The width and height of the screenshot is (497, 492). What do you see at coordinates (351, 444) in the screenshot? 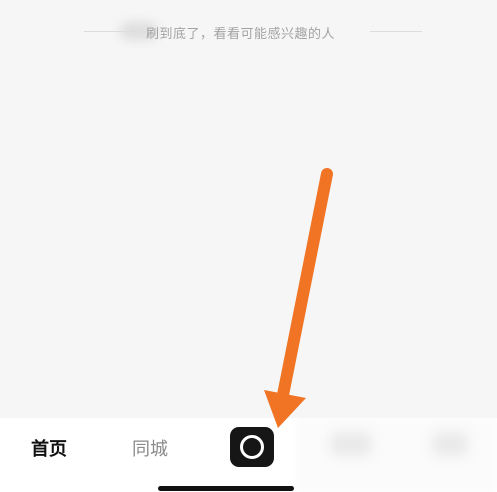
I see `tab-messages-blurred` at bounding box center [351, 444].